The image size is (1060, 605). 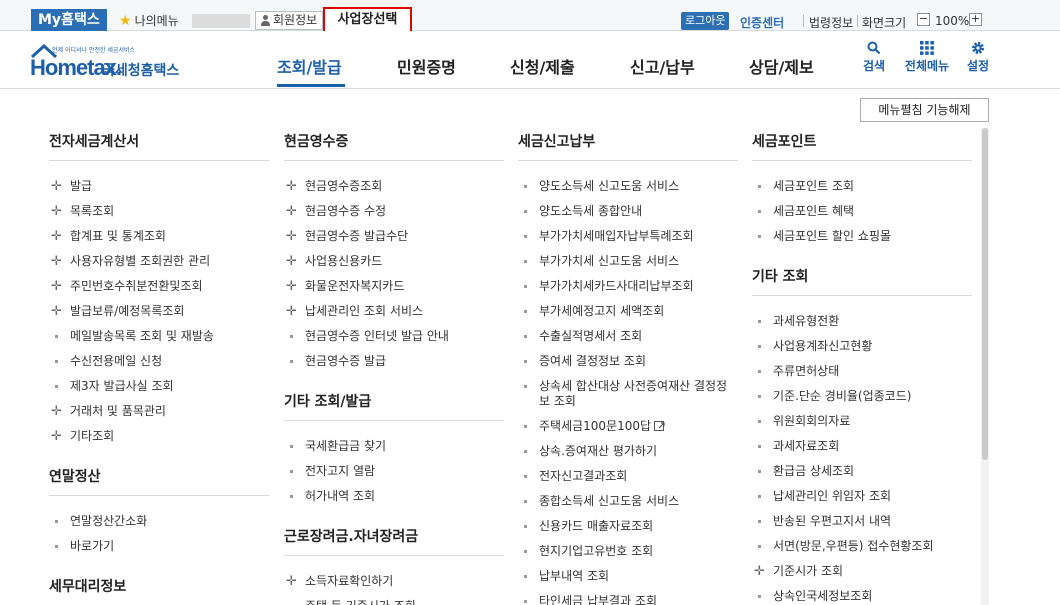 What do you see at coordinates (862, 371) in the screenshot?
I see `menu-item: 주류면허상태` at bounding box center [862, 371].